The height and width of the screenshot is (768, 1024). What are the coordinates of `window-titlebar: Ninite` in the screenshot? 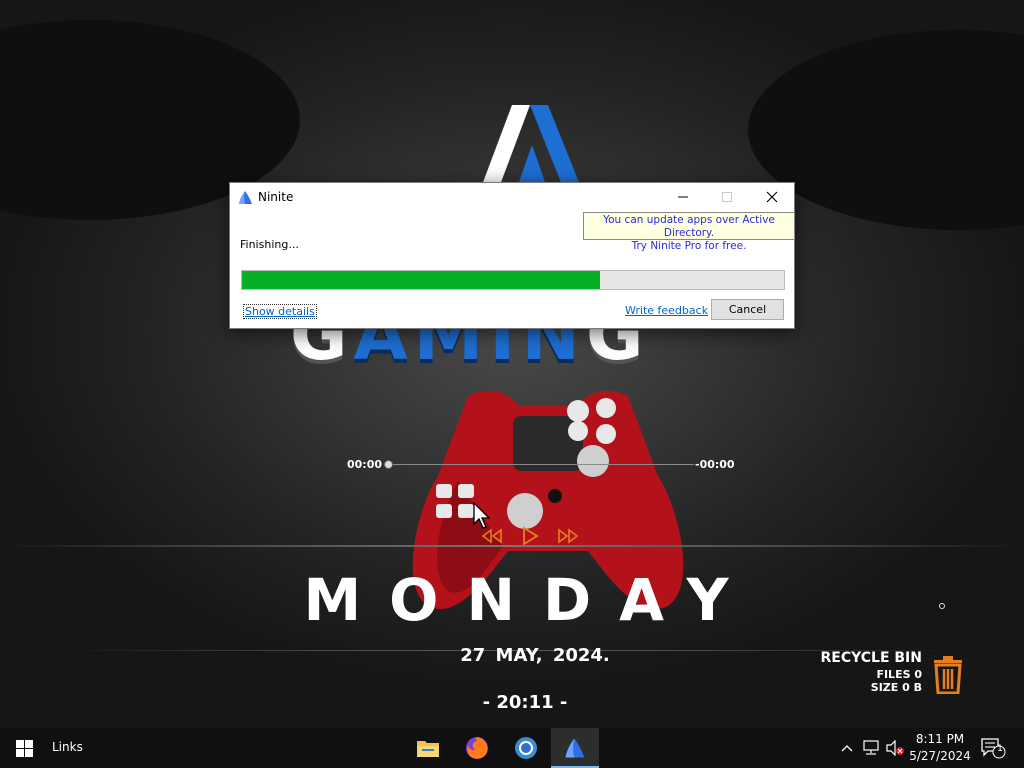 It's located at (512, 198).